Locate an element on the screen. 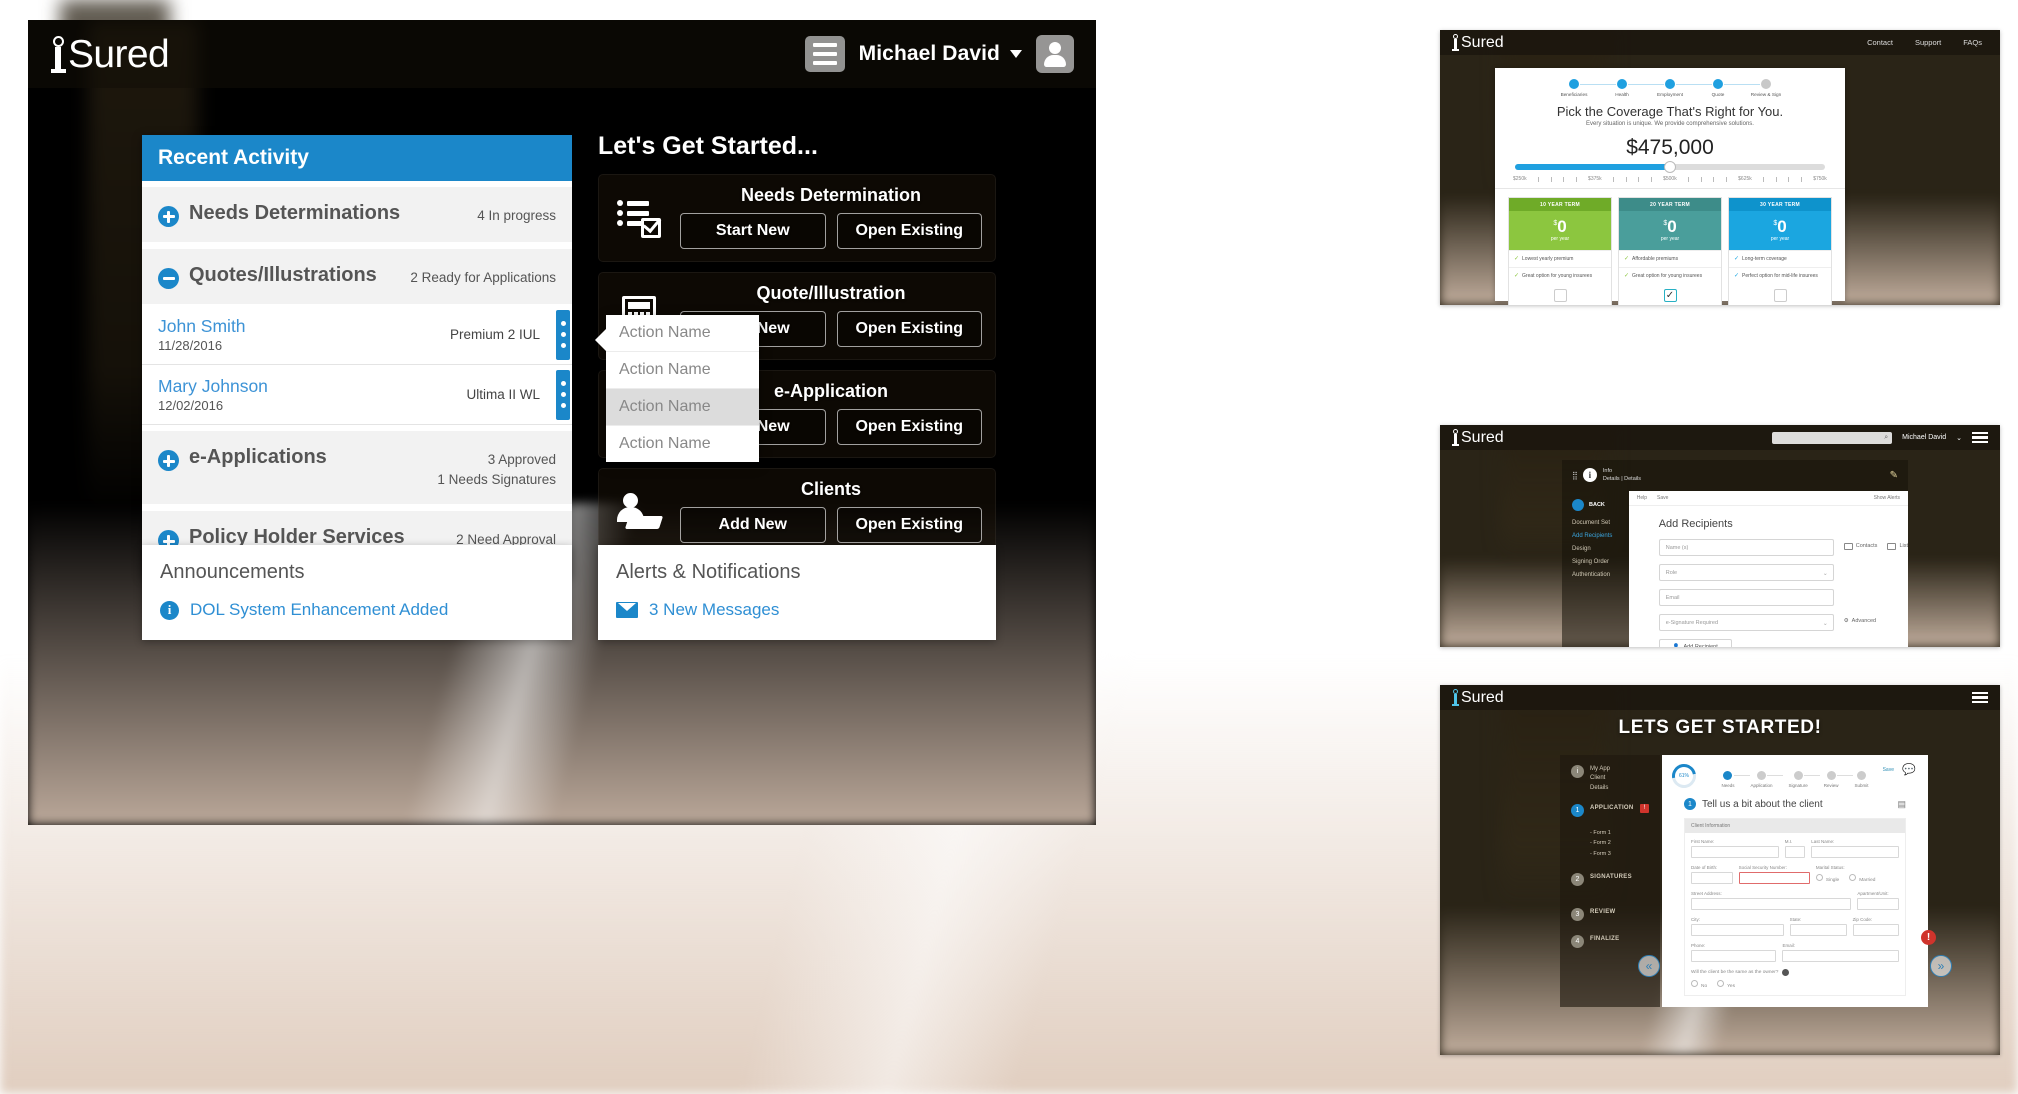 This screenshot has width=2018, height=1094. help-bubble-icon: 💬 is located at coordinates (1909, 769).